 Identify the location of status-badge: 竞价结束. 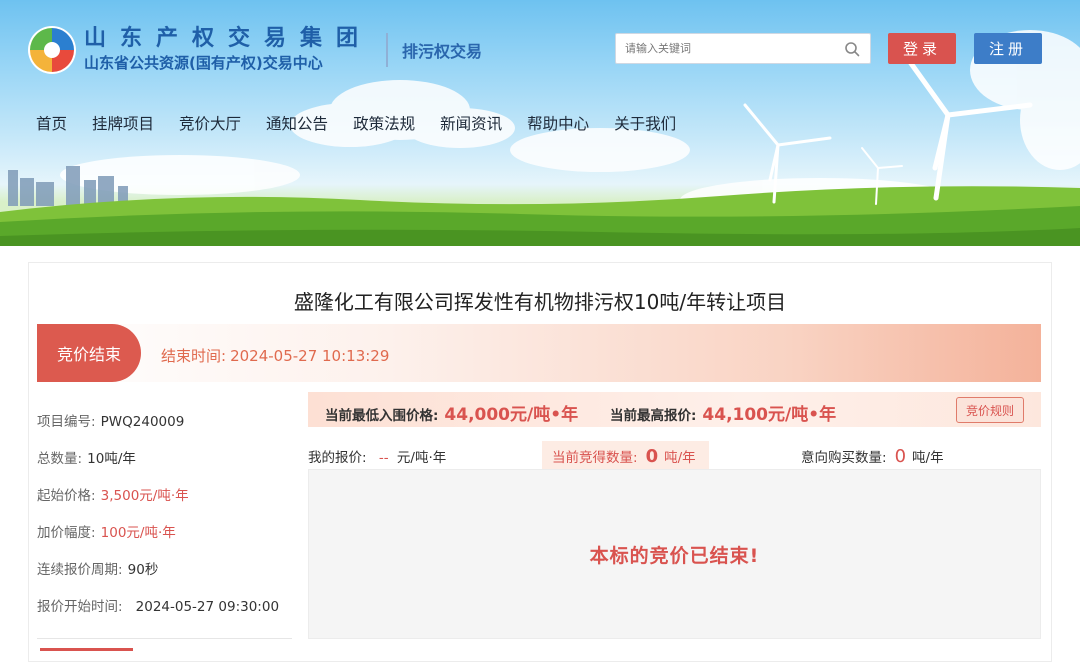
(89, 353).